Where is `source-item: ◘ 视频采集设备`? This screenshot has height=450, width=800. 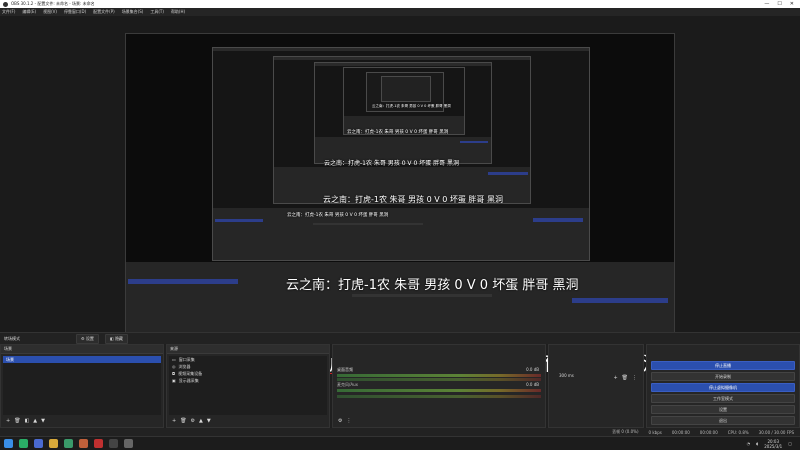 source-item: ◘ 视频采集设备 is located at coordinates (248, 373).